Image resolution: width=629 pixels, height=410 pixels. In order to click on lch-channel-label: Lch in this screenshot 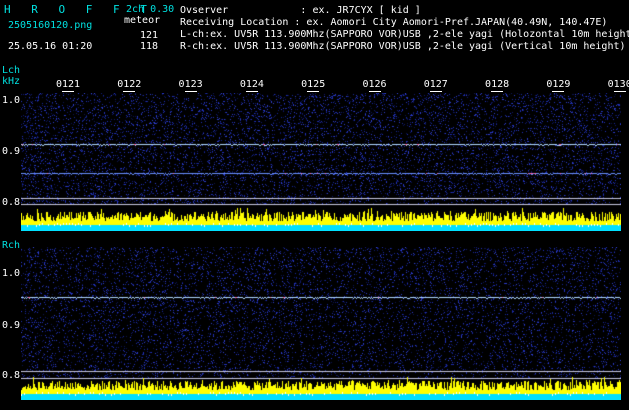, I will do `click(11, 70)`.